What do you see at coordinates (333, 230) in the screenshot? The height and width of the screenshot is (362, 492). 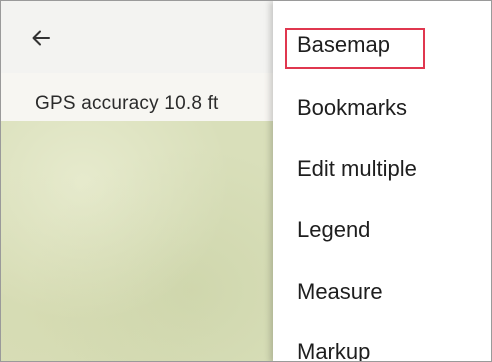 I see `menu-item-legend: Legend` at bounding box center [333, 230].